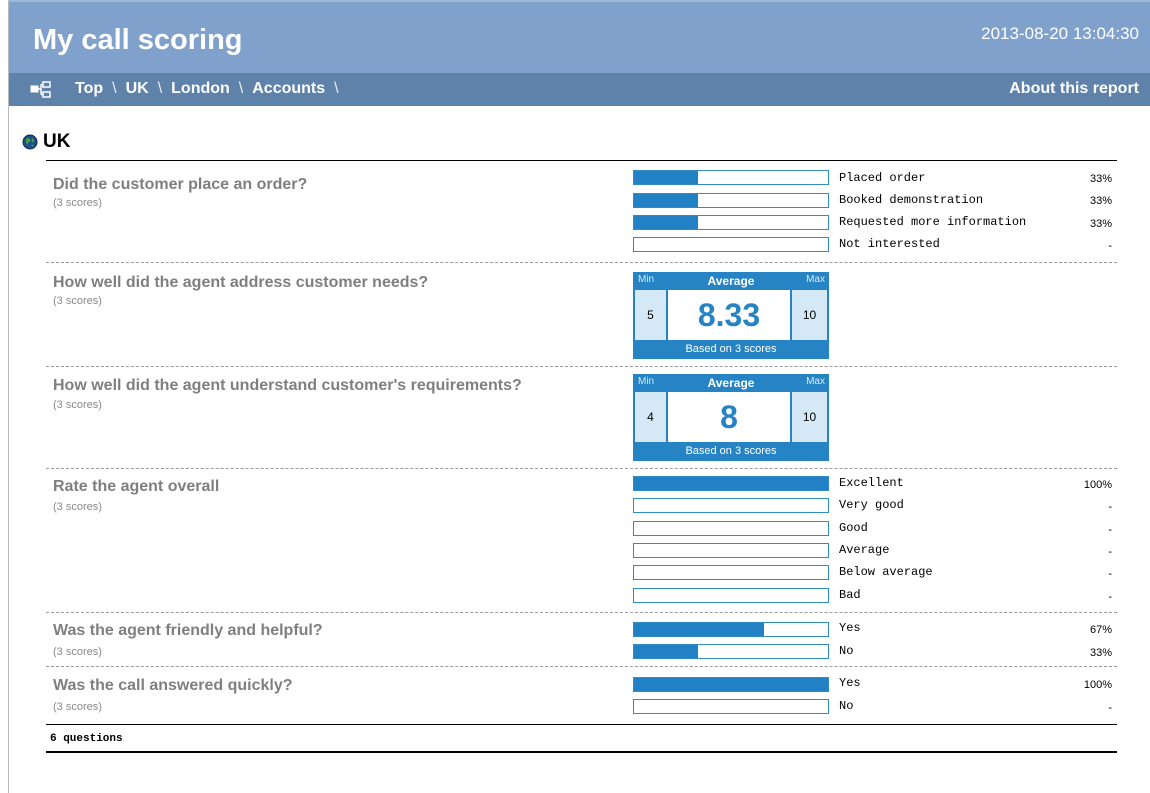 The height and width of the screenshot is (793, 1150). I want to click on answer-label: Not interested, so click(889, 244).